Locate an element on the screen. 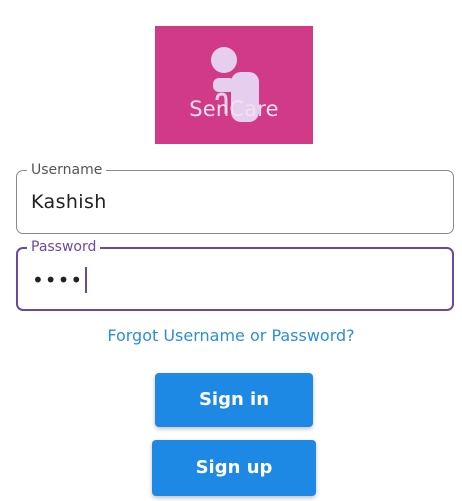 The image size is (462, 501). password-label: Password is located at coordinates (64, 247).